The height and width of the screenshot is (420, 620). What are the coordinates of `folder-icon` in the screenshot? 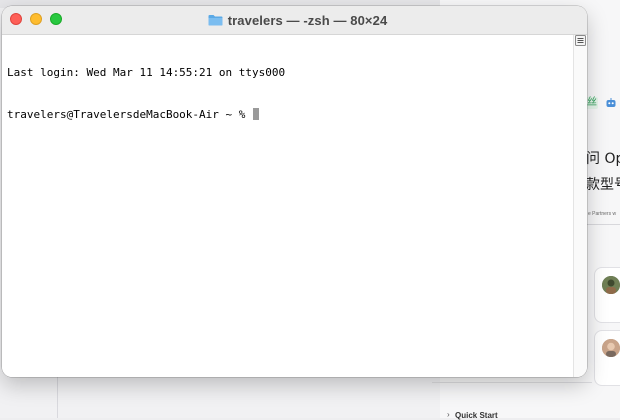 It's located at (215, 20).